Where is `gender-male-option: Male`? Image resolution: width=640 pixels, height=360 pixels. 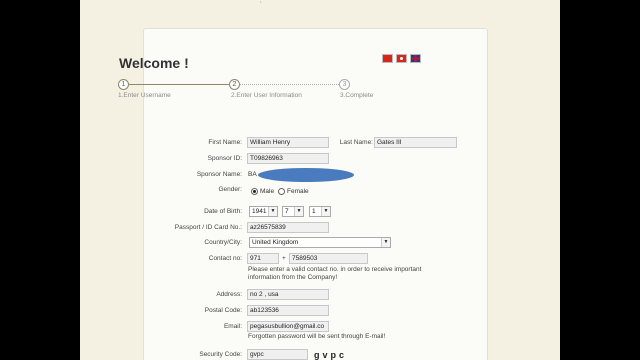 gender-male-option: Male is located at coordinates (262, 191).